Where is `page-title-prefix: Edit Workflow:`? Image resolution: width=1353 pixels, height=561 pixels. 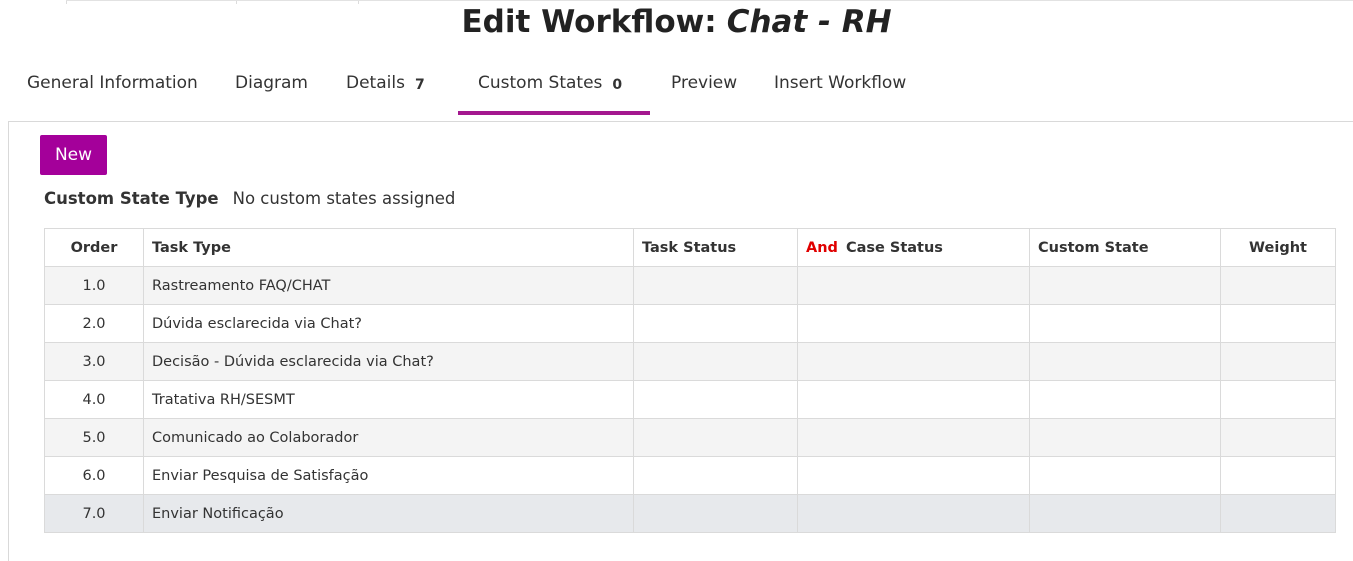
page-title-prefix: Edit Workflow: is located at coordinates (589, 22).